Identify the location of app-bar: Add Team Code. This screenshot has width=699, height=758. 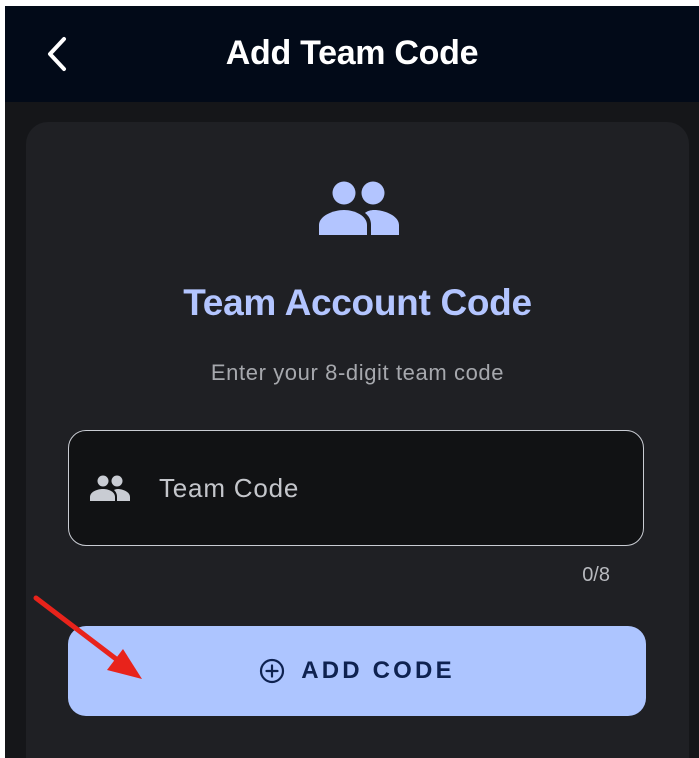
(352, 54).